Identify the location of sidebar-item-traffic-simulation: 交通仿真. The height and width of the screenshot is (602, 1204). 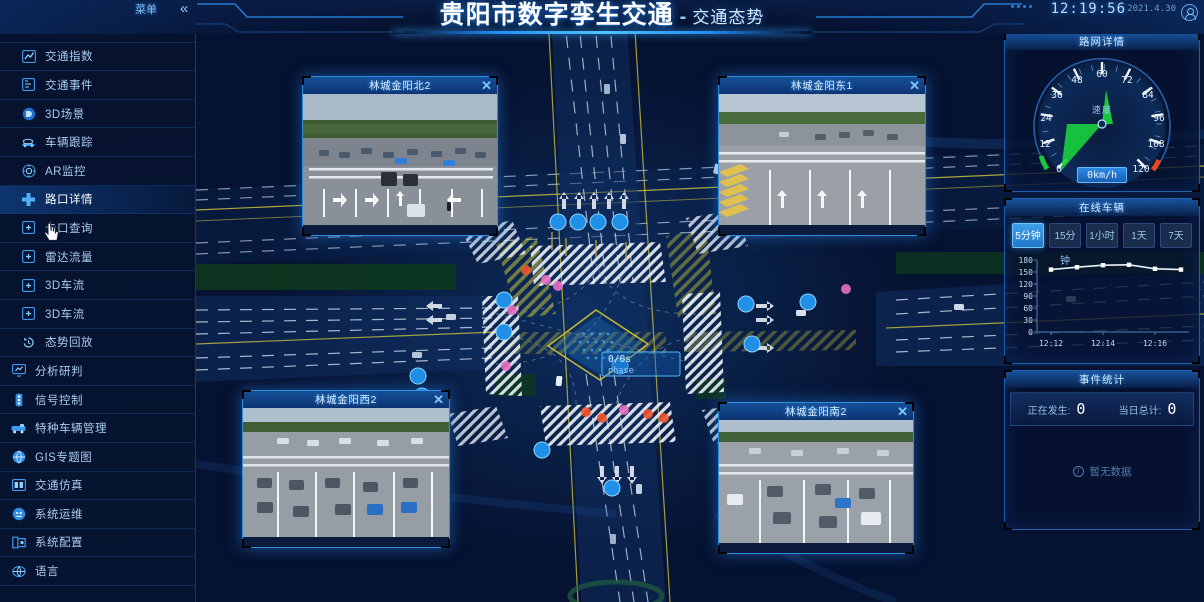
(97, 486).